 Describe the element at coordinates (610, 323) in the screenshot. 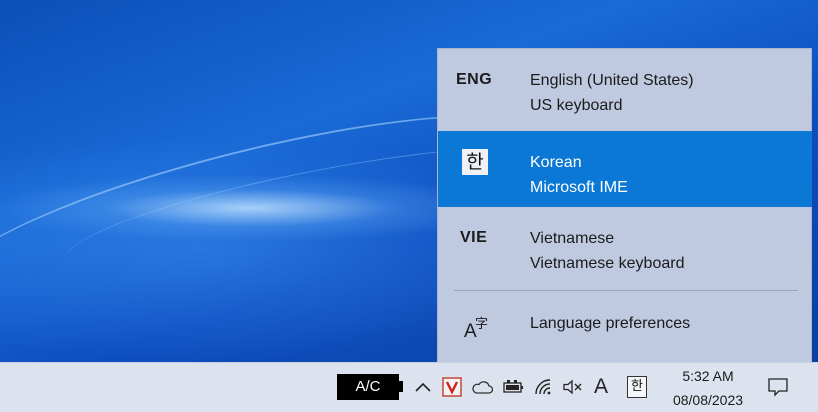

I see `language-preferences-label: Language preferences` at that location.